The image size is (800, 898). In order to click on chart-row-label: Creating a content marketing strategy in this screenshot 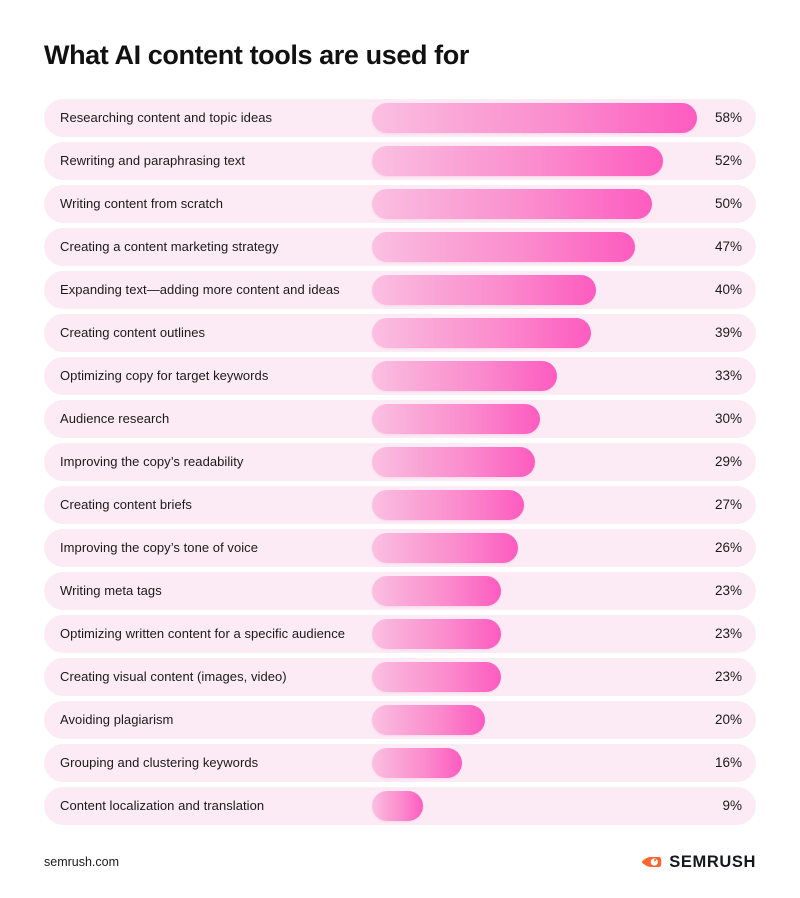, I will do `click(169, 246)`.